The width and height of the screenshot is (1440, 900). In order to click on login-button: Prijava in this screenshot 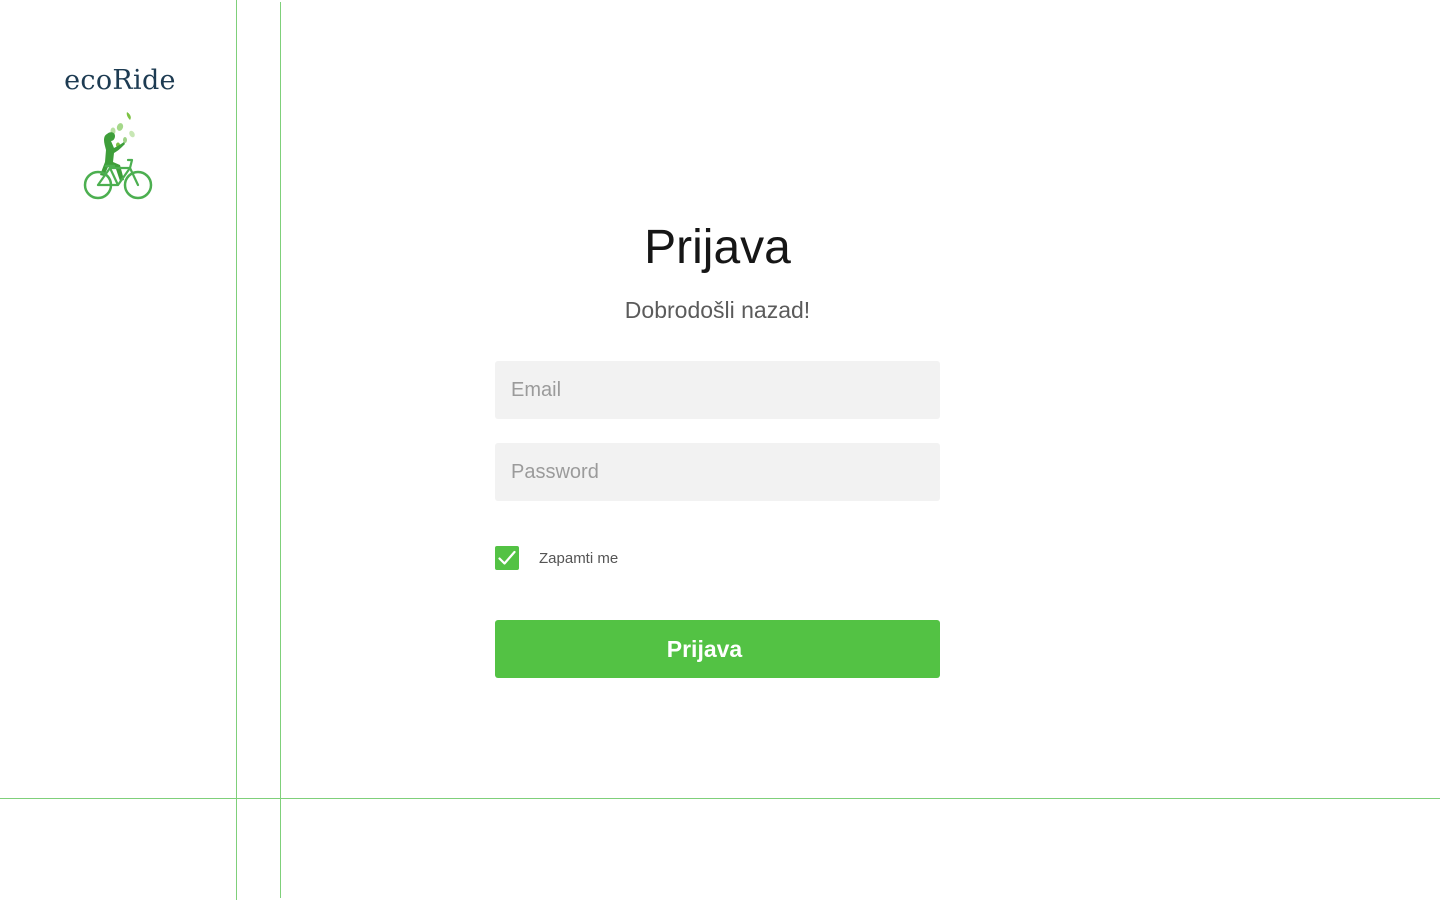, I will do `click(717, 649)`.